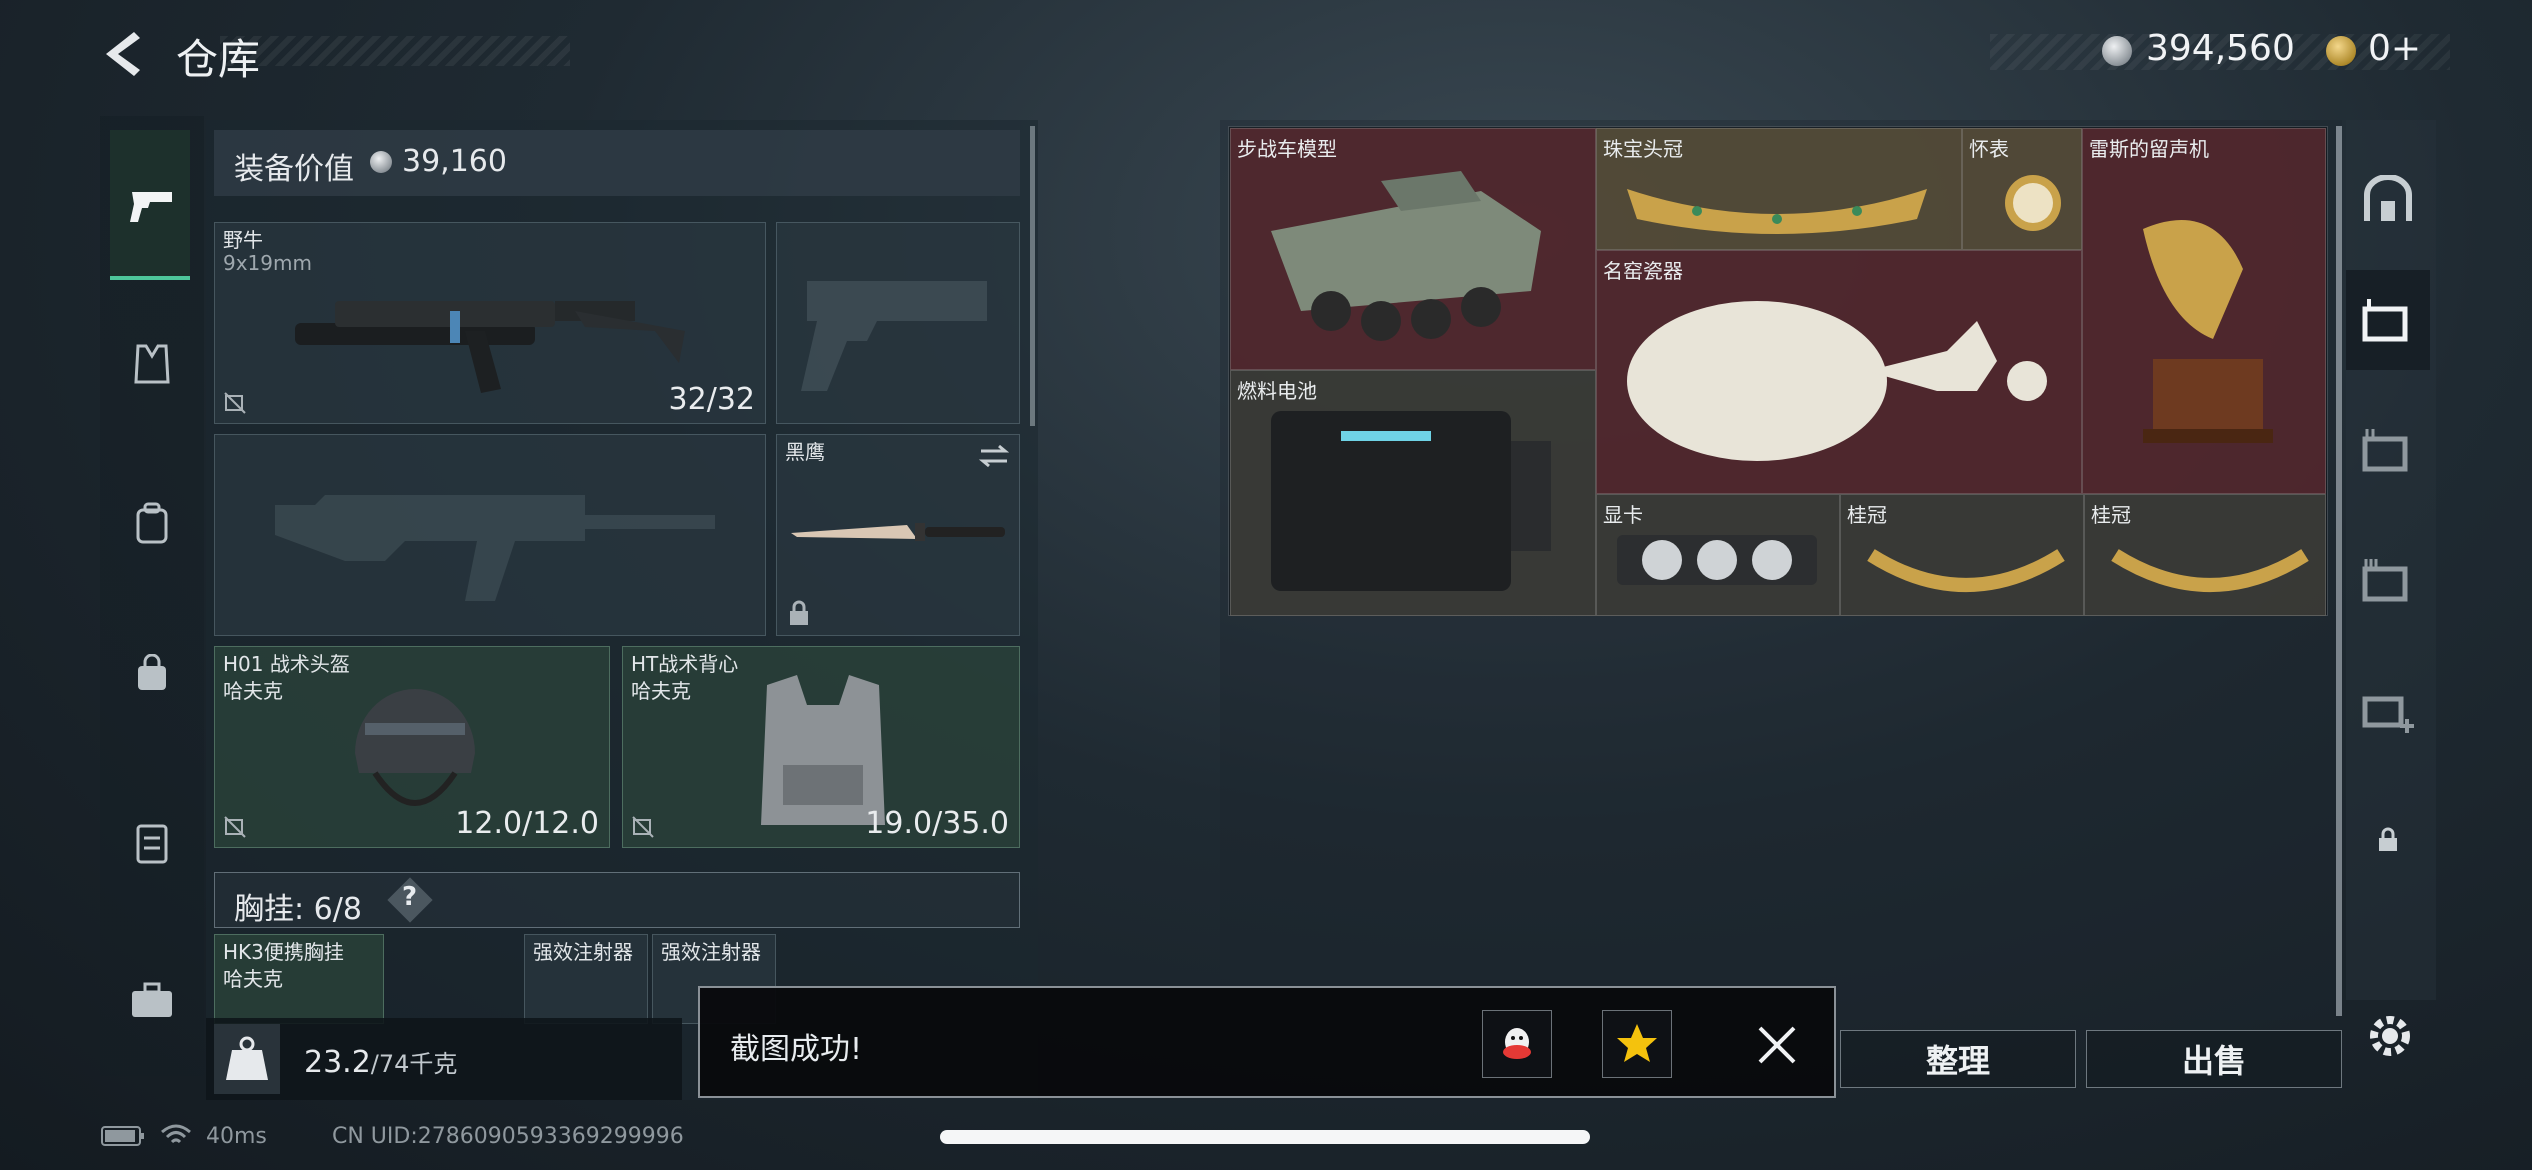  What do you see at coordinates (2149, 149) in the screenshot?
I see `item-name: 雷斯的留声机` at bounding box center [2149, 149].